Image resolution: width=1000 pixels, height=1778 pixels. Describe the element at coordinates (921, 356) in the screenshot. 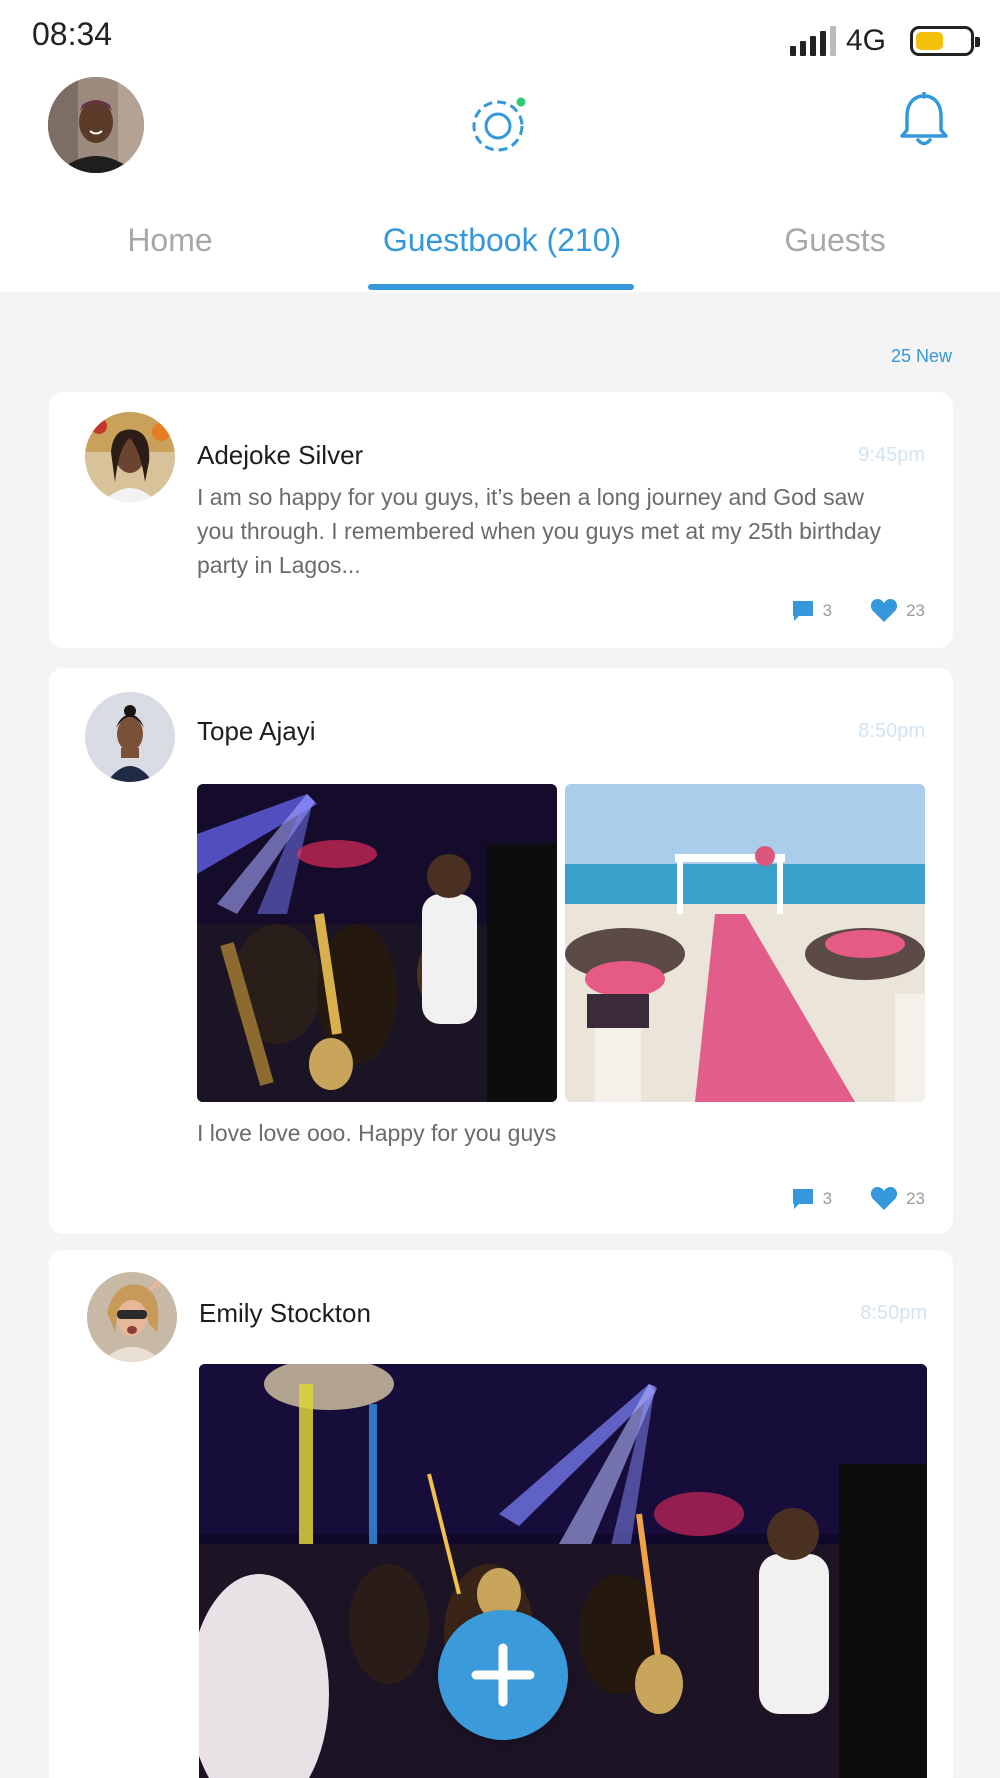

I see `new-posts-count: 25 New` at that location.